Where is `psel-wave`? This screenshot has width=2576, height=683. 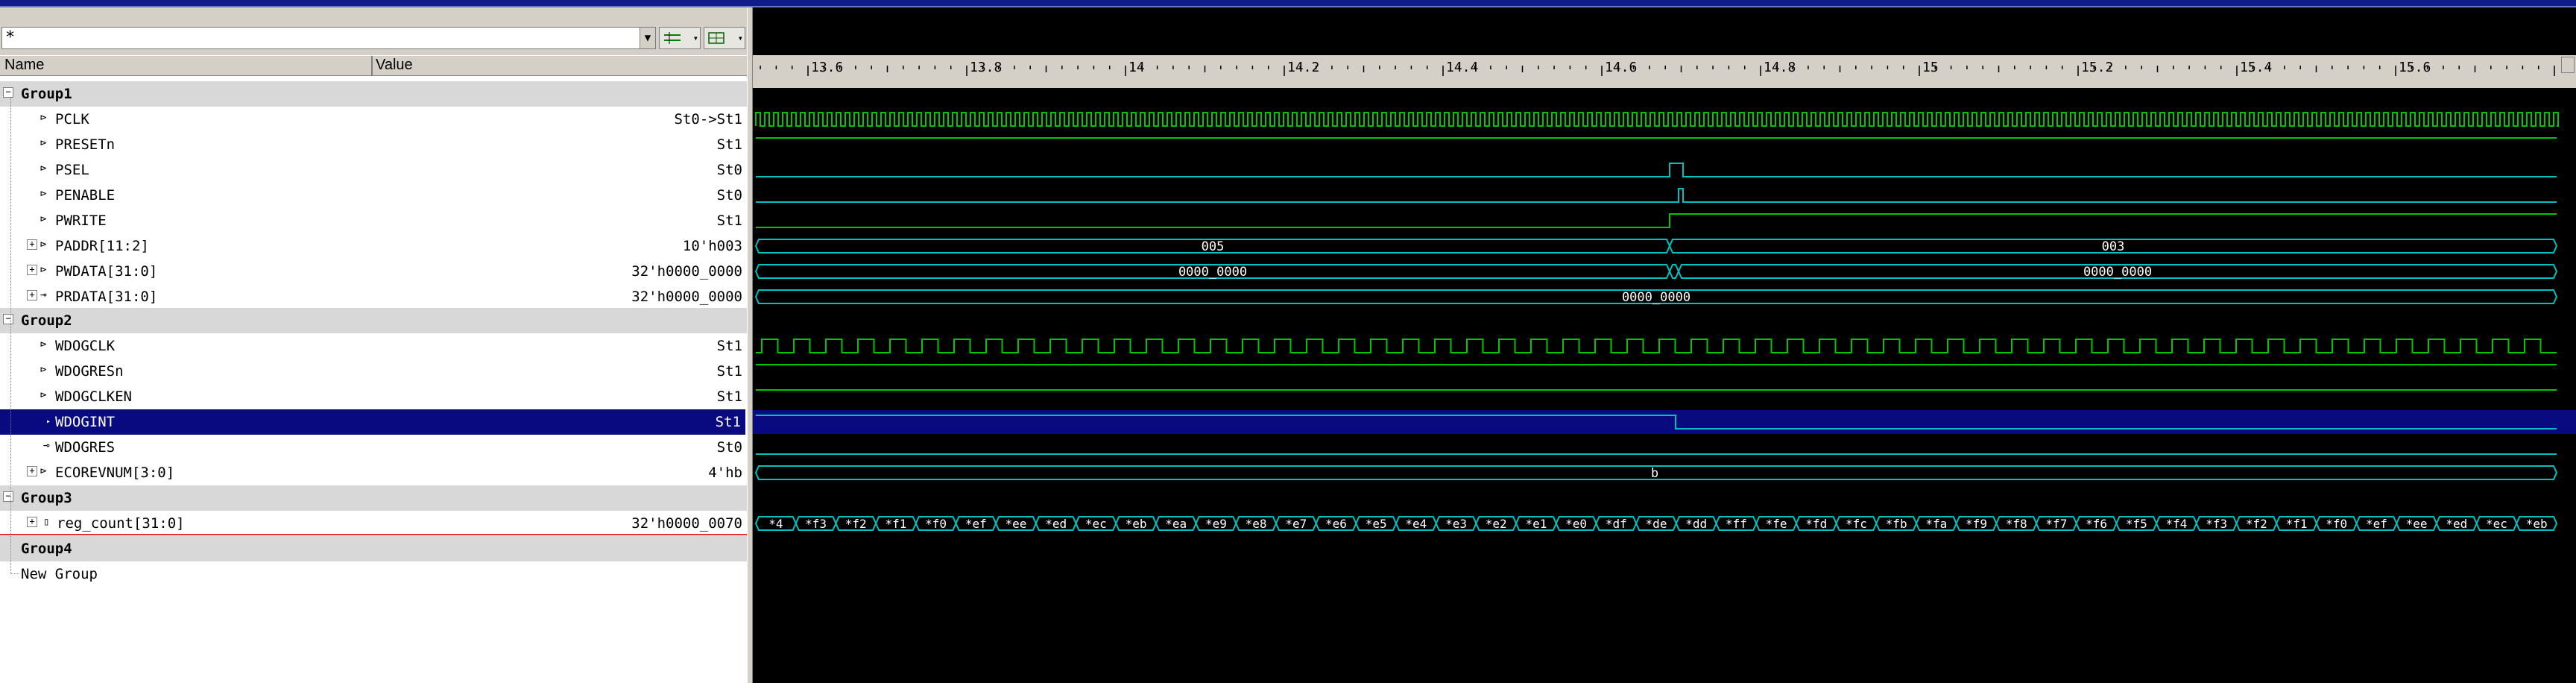
psel-wave is located at coordinates (1656, 170).